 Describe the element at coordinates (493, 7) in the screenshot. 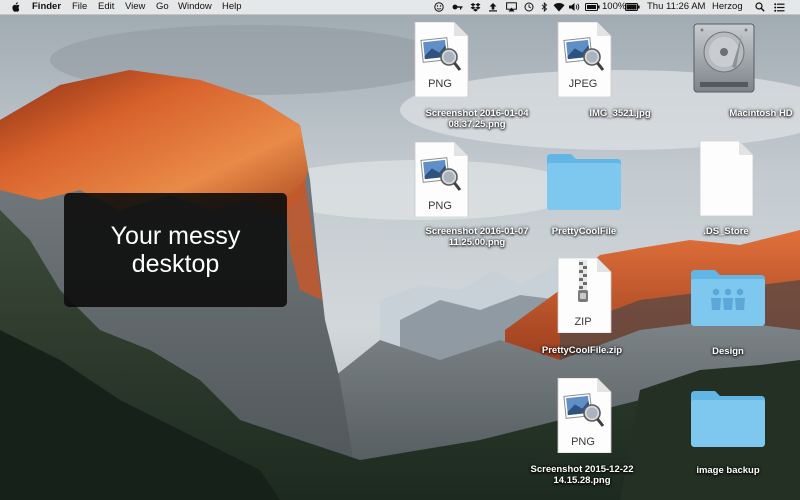

I see `upload-icon` at that location.